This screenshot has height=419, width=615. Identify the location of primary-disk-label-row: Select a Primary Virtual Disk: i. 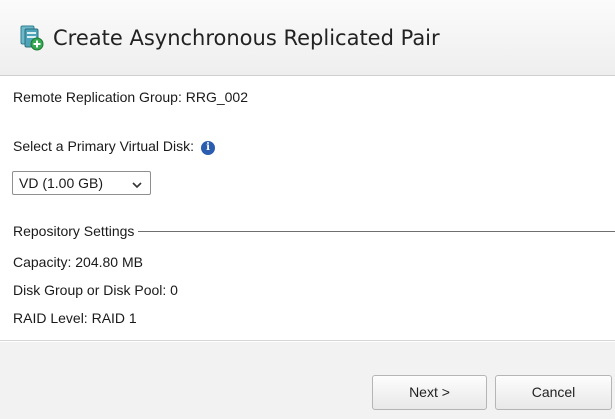
(114, 146).